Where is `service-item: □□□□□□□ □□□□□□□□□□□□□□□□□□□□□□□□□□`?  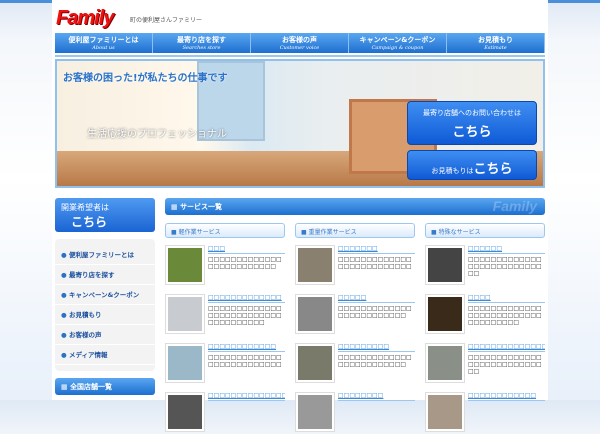
service-item: □□□□□□□ □□□□□□□□□□□□□□□□□□□□□□□□□□ is located at coordinates (355, 266).